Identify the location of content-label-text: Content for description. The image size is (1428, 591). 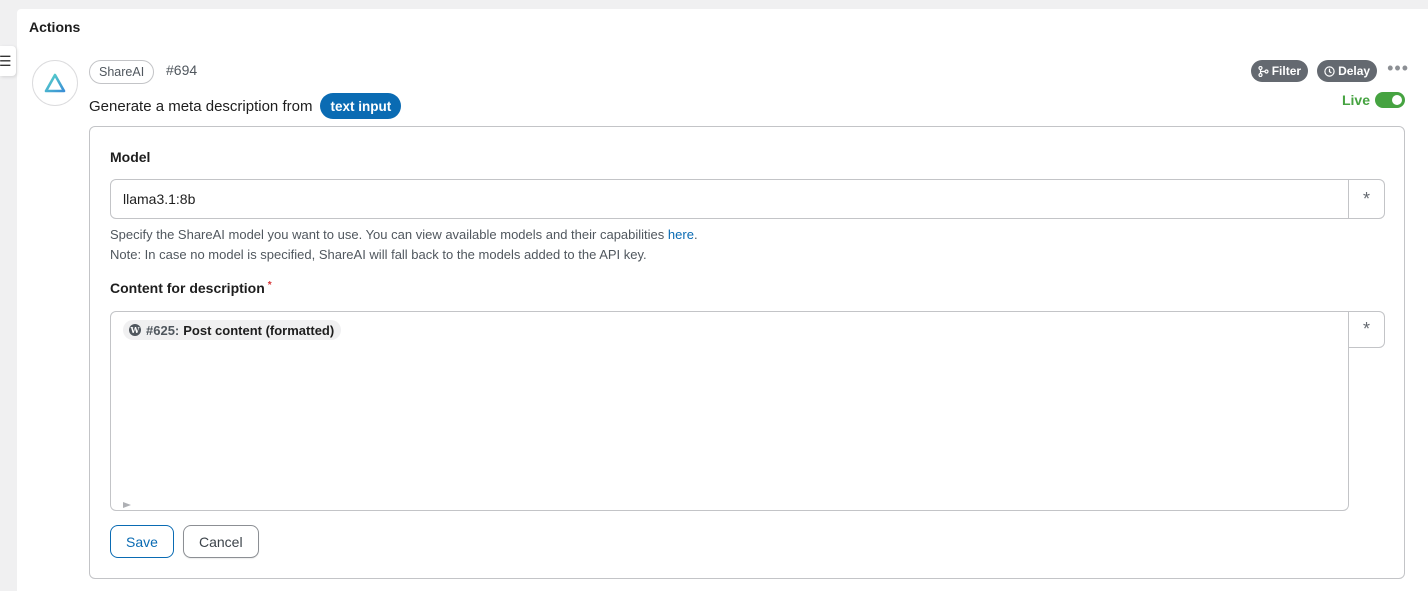
(187, 288).